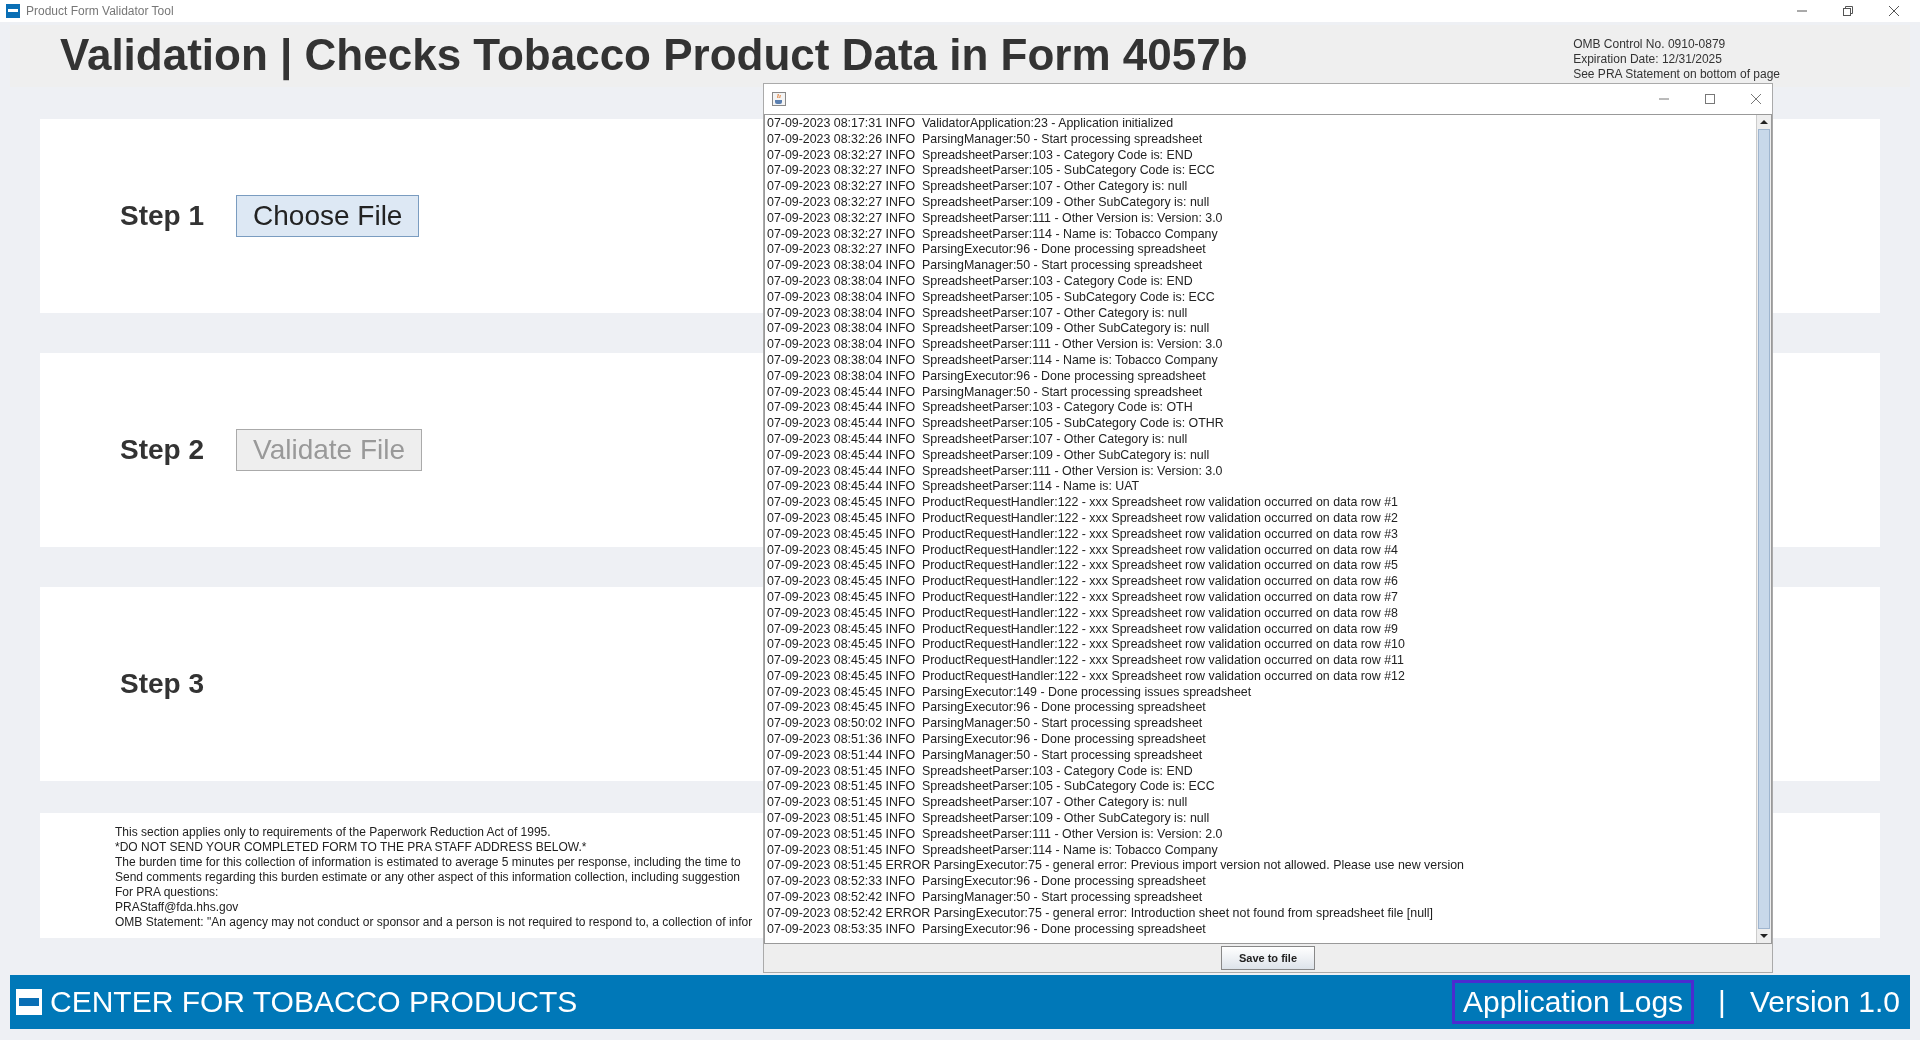 The image size is (1920, 1040). I want to click on log-line: 07-09-2023 08:38:04 INFO ParsingExecutor:96 - Done processing spreadsheet, so click(987, 376).